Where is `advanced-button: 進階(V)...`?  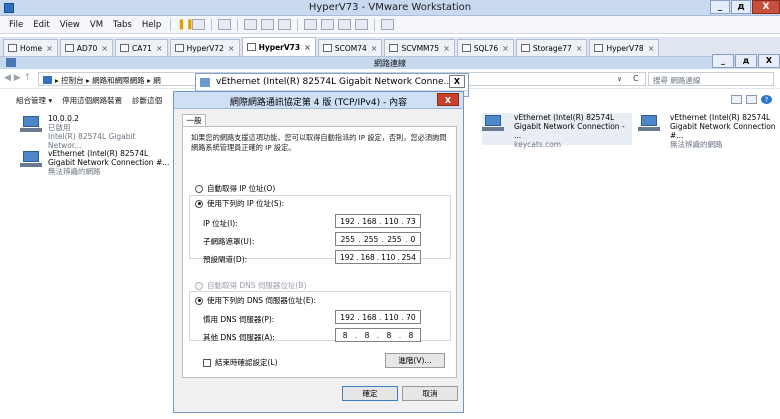 advanced-button: 進階(V)... is located at coordinates (415, 360).